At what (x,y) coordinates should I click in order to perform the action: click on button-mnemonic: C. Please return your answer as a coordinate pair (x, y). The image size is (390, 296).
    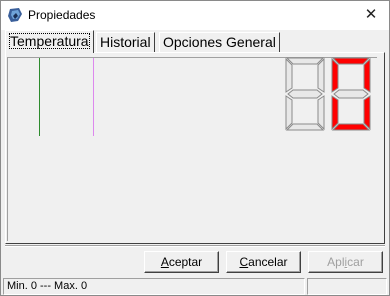
    Looking at the image, I should click on (244, 262).